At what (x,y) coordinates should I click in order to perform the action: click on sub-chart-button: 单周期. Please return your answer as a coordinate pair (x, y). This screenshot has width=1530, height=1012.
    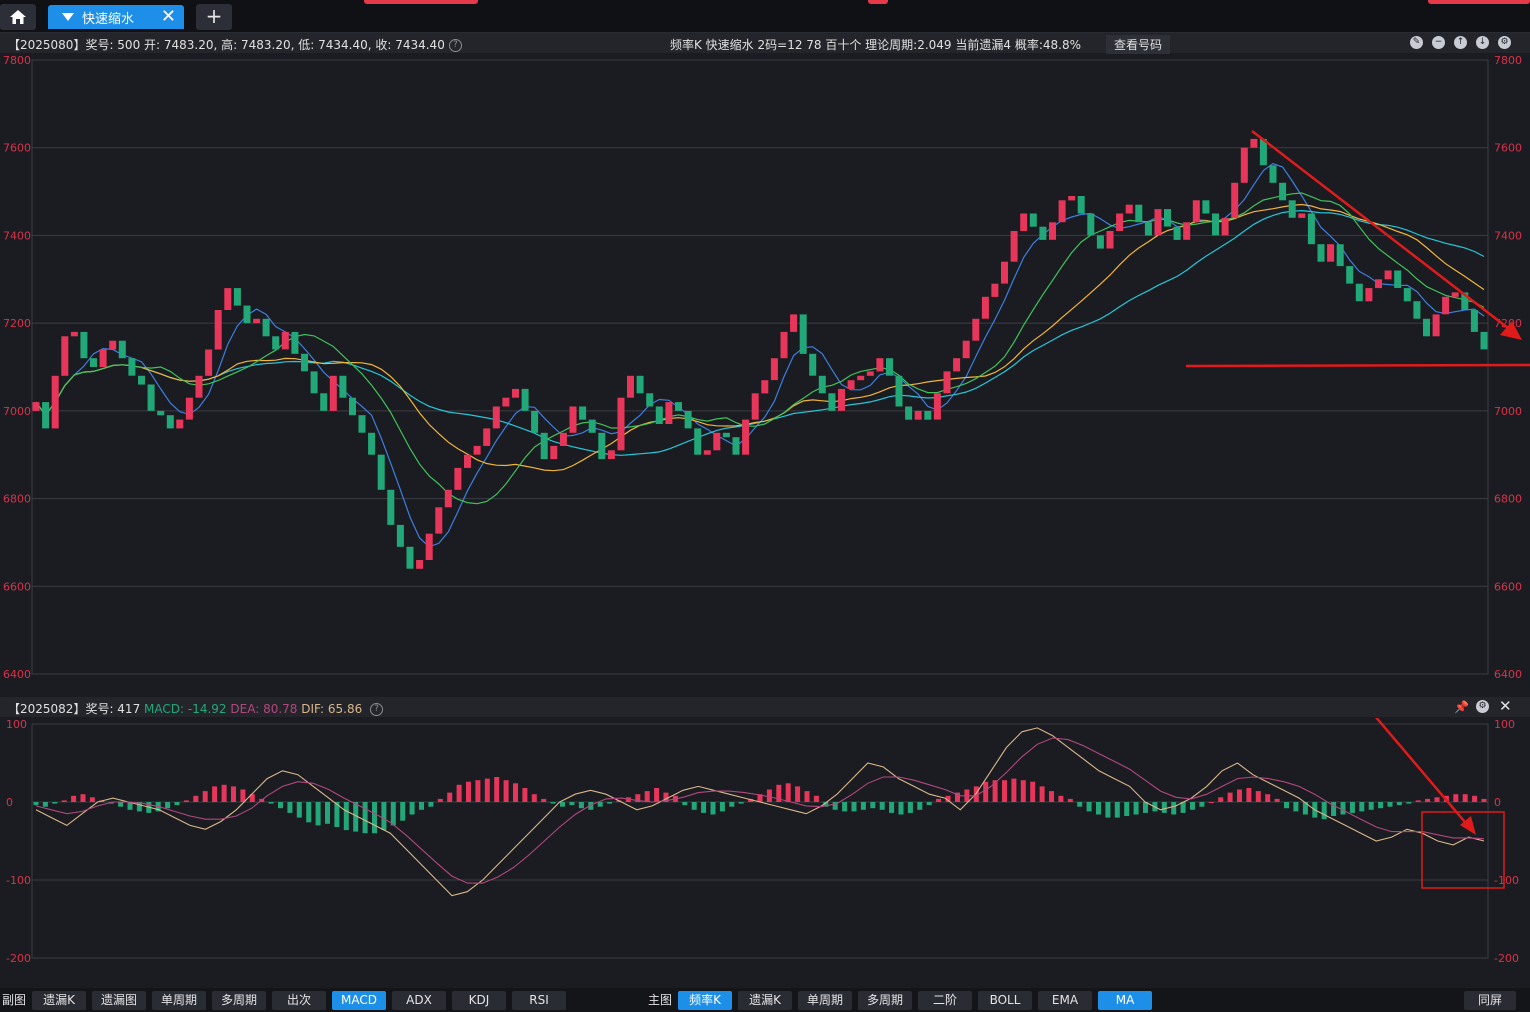
    Looking at the image, I should click on (179, 1000).